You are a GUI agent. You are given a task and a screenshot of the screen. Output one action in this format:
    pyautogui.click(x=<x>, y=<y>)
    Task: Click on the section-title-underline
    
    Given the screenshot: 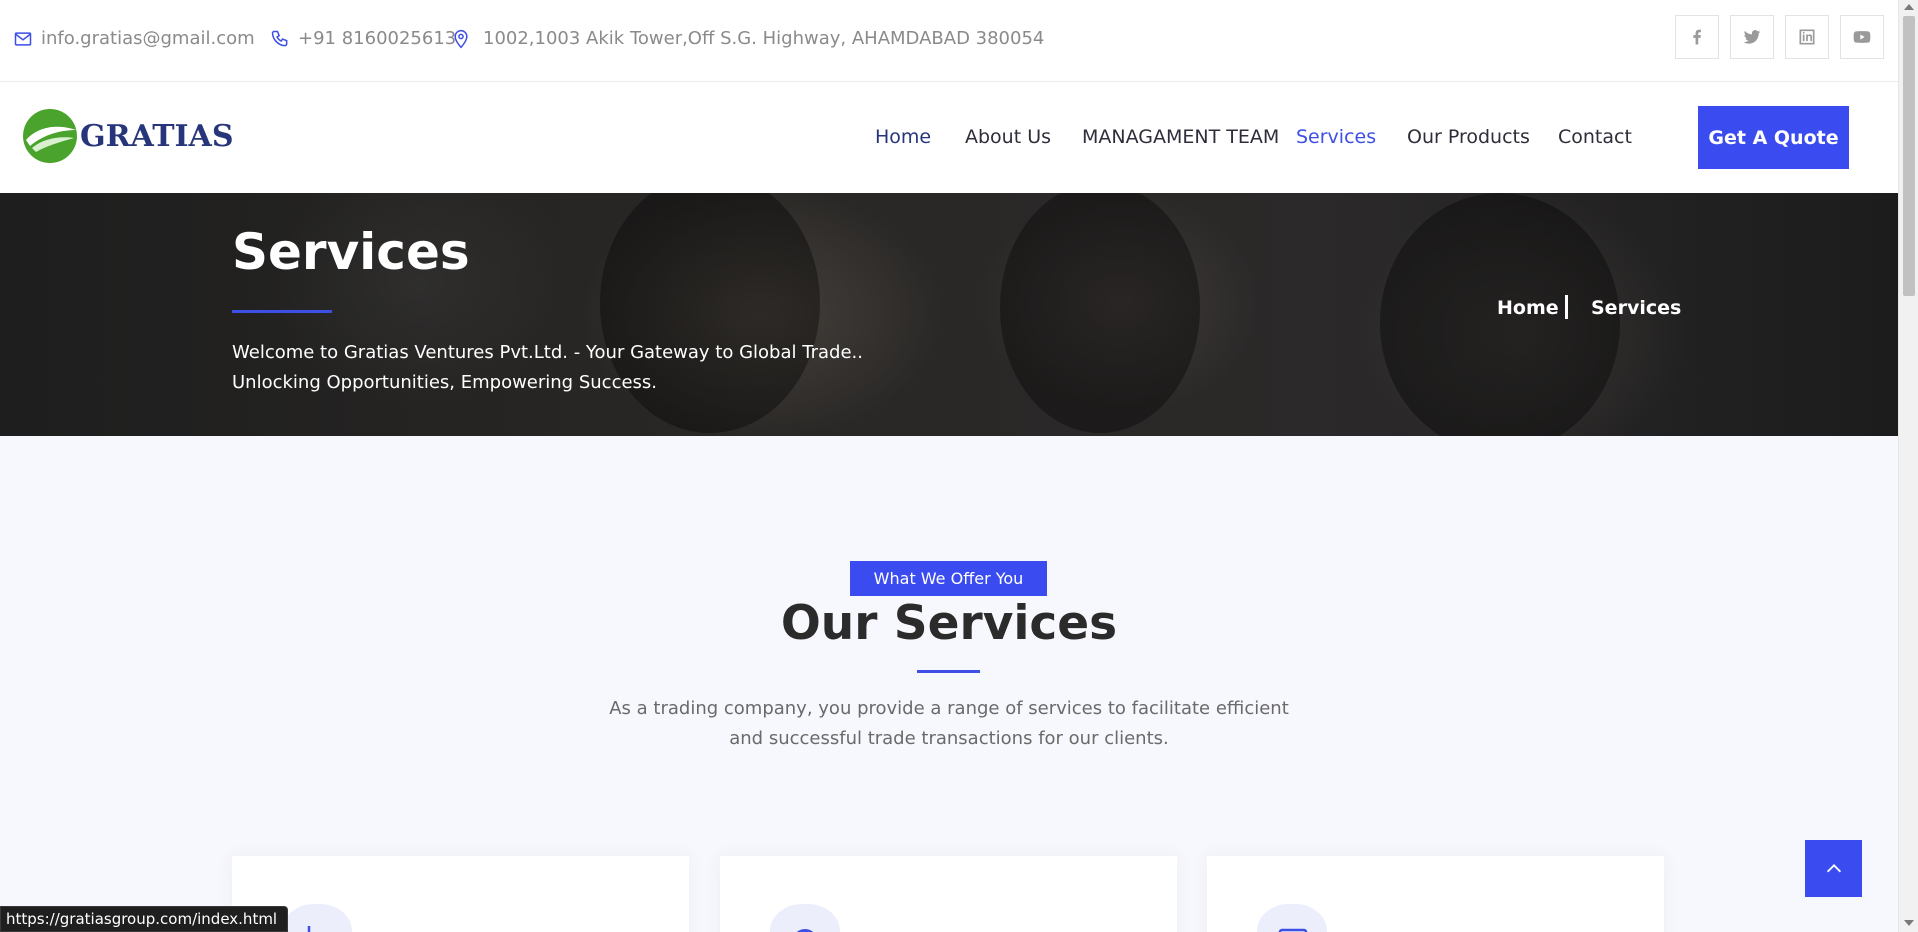 What is the action you would take?
    pyautogui.click(x=948, y=671)
    